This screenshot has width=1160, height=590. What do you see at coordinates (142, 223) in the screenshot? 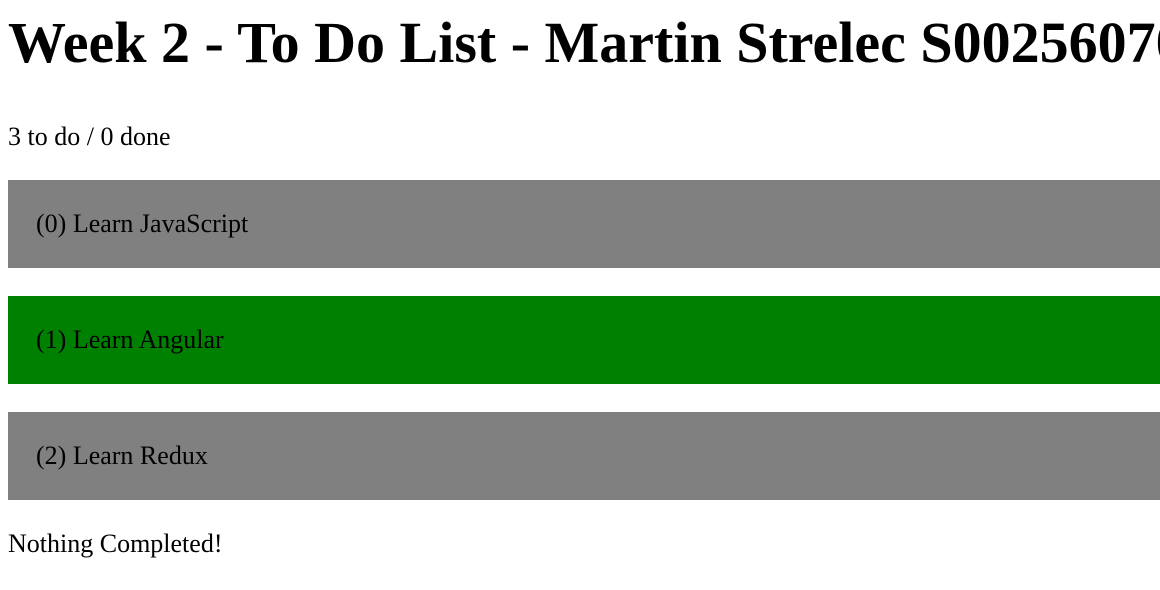
I see `todo-item-label: (0) Learn JavaScript` at bounding box center [142, 223].